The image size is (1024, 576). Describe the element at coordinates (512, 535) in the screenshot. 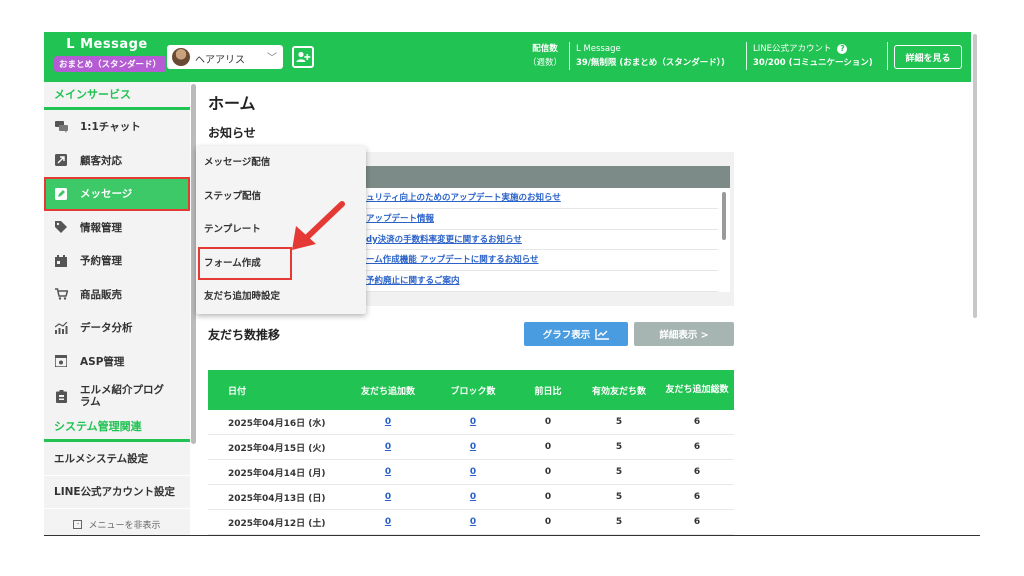

I see `window-bottom-edge` at that location.